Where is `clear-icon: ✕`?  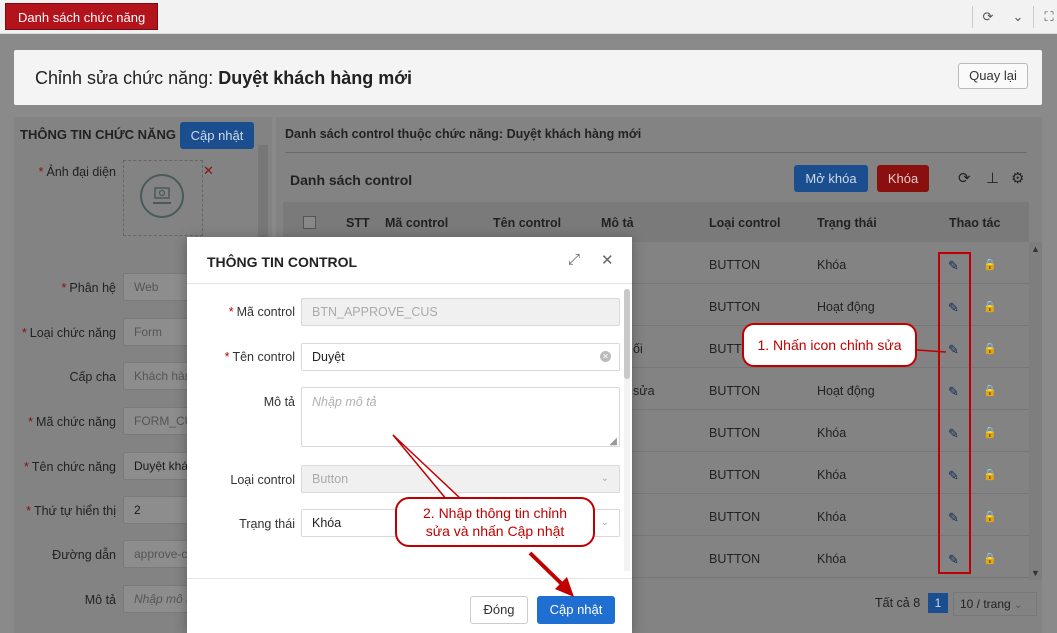 clear-icon: ✕ is located at coordinates (605, 356).